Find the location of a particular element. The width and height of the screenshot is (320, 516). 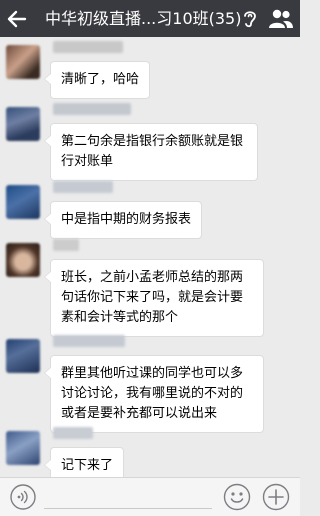

input-bar is located at coordinates (150, 496).